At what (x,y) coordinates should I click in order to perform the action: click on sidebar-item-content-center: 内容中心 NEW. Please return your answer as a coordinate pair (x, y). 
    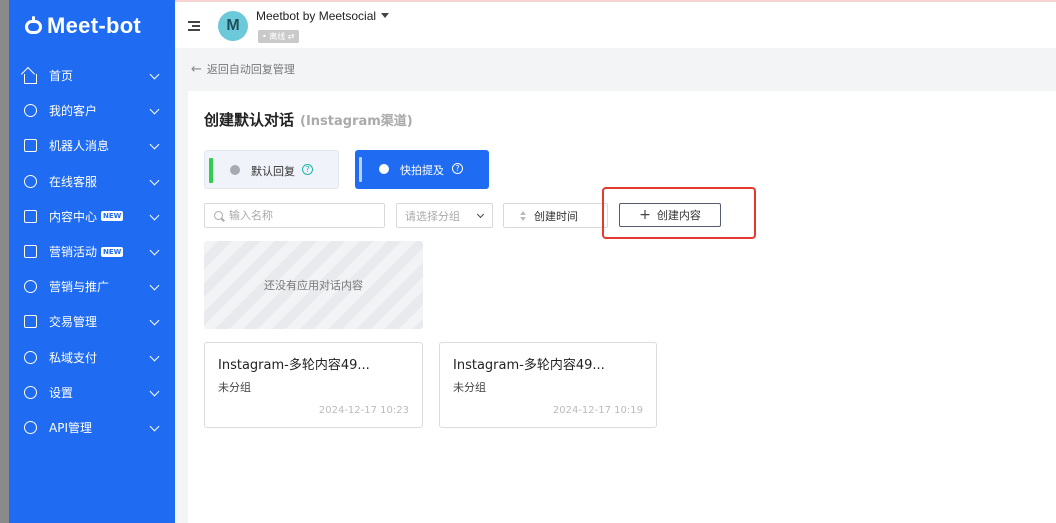
    Looking at the image, I should click on (92, 216).